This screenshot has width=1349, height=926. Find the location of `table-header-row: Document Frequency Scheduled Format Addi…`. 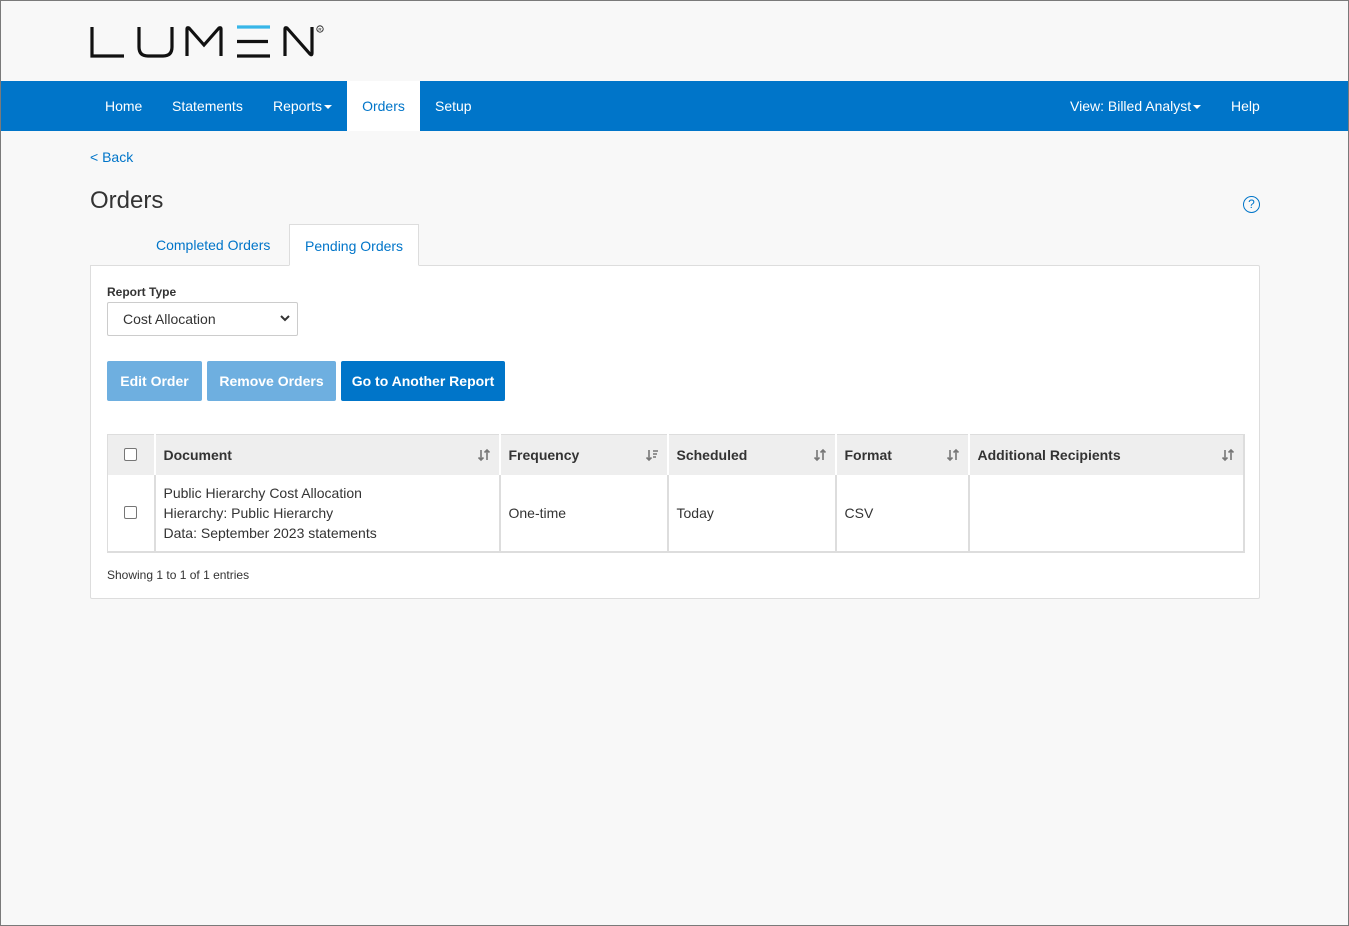

table-header-row: Document Frequency Scheduled Format Addi… is located at coordinates (676, 454).